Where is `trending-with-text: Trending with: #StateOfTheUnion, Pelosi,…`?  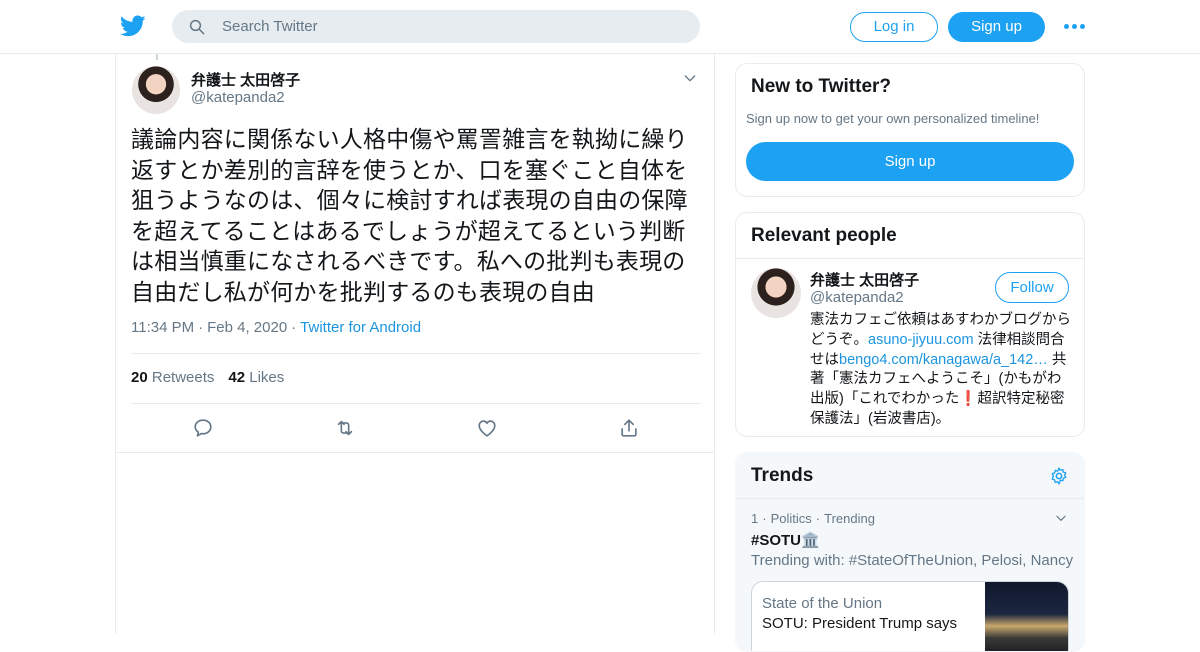
trending-with-text: Trending with: #StateOfTheUnion, Pelosi,… is located at coordinates (912, 560).